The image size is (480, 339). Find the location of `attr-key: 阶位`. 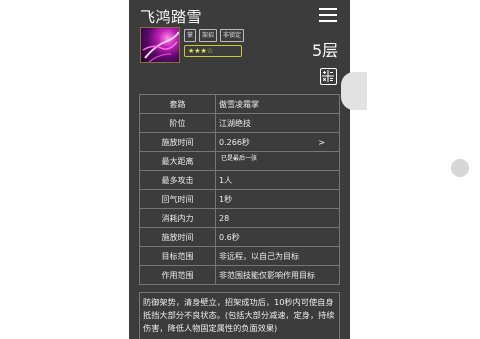

attr-key: 阶位 is located at coordinates (177, 123).